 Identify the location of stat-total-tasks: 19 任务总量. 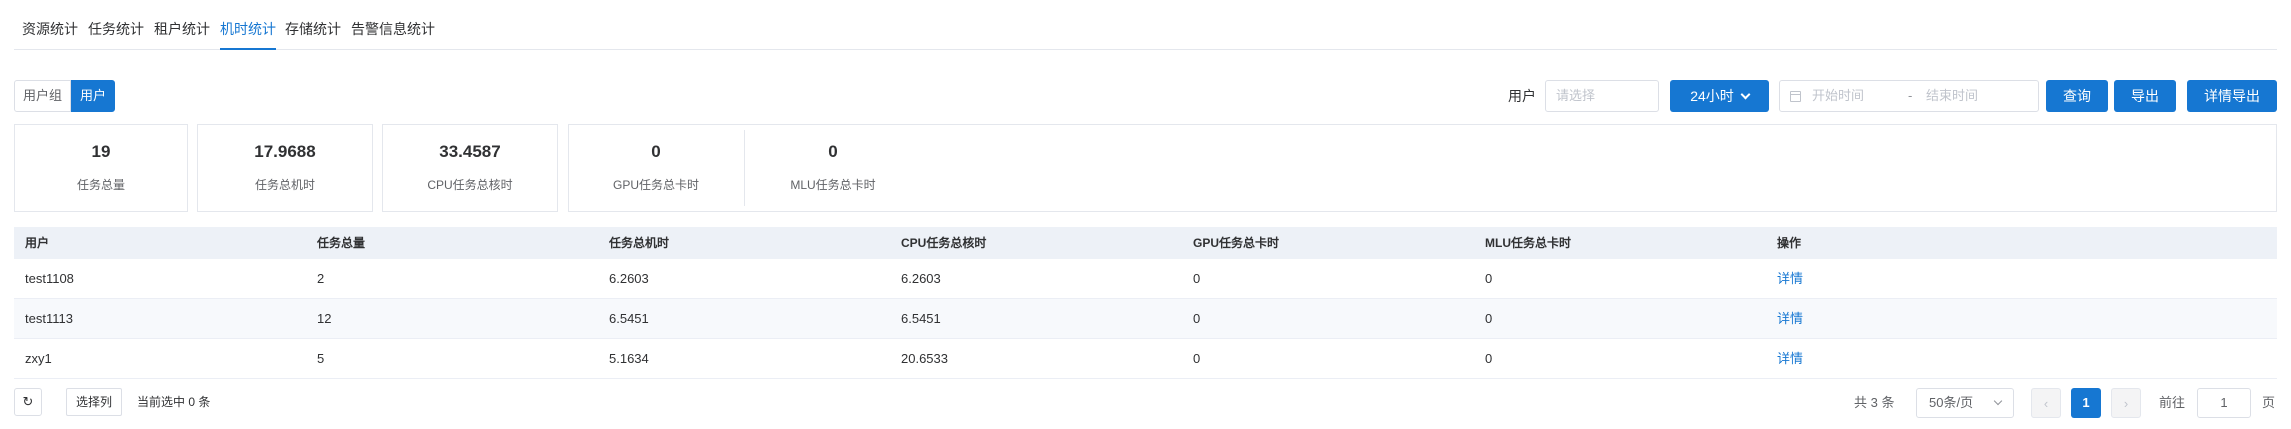
(101, 168).